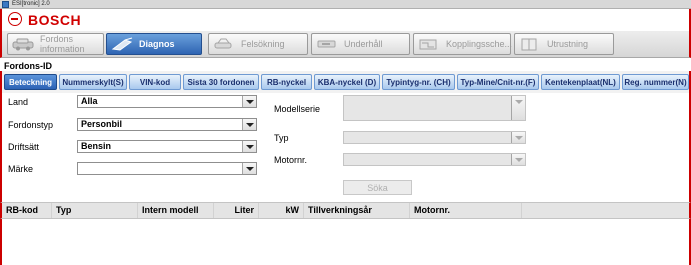 The width and height of the screenshot is (691, 265). Describe the element at coordinates (62, 44) in the screenshot. I see `nav-tab-label: Fordons information` at that location.